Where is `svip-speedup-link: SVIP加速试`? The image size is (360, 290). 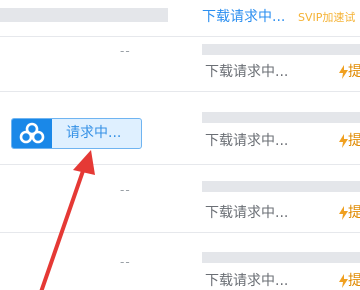
svip-speedup-link: SVIP加速试 is located at coordinates (326, 18).